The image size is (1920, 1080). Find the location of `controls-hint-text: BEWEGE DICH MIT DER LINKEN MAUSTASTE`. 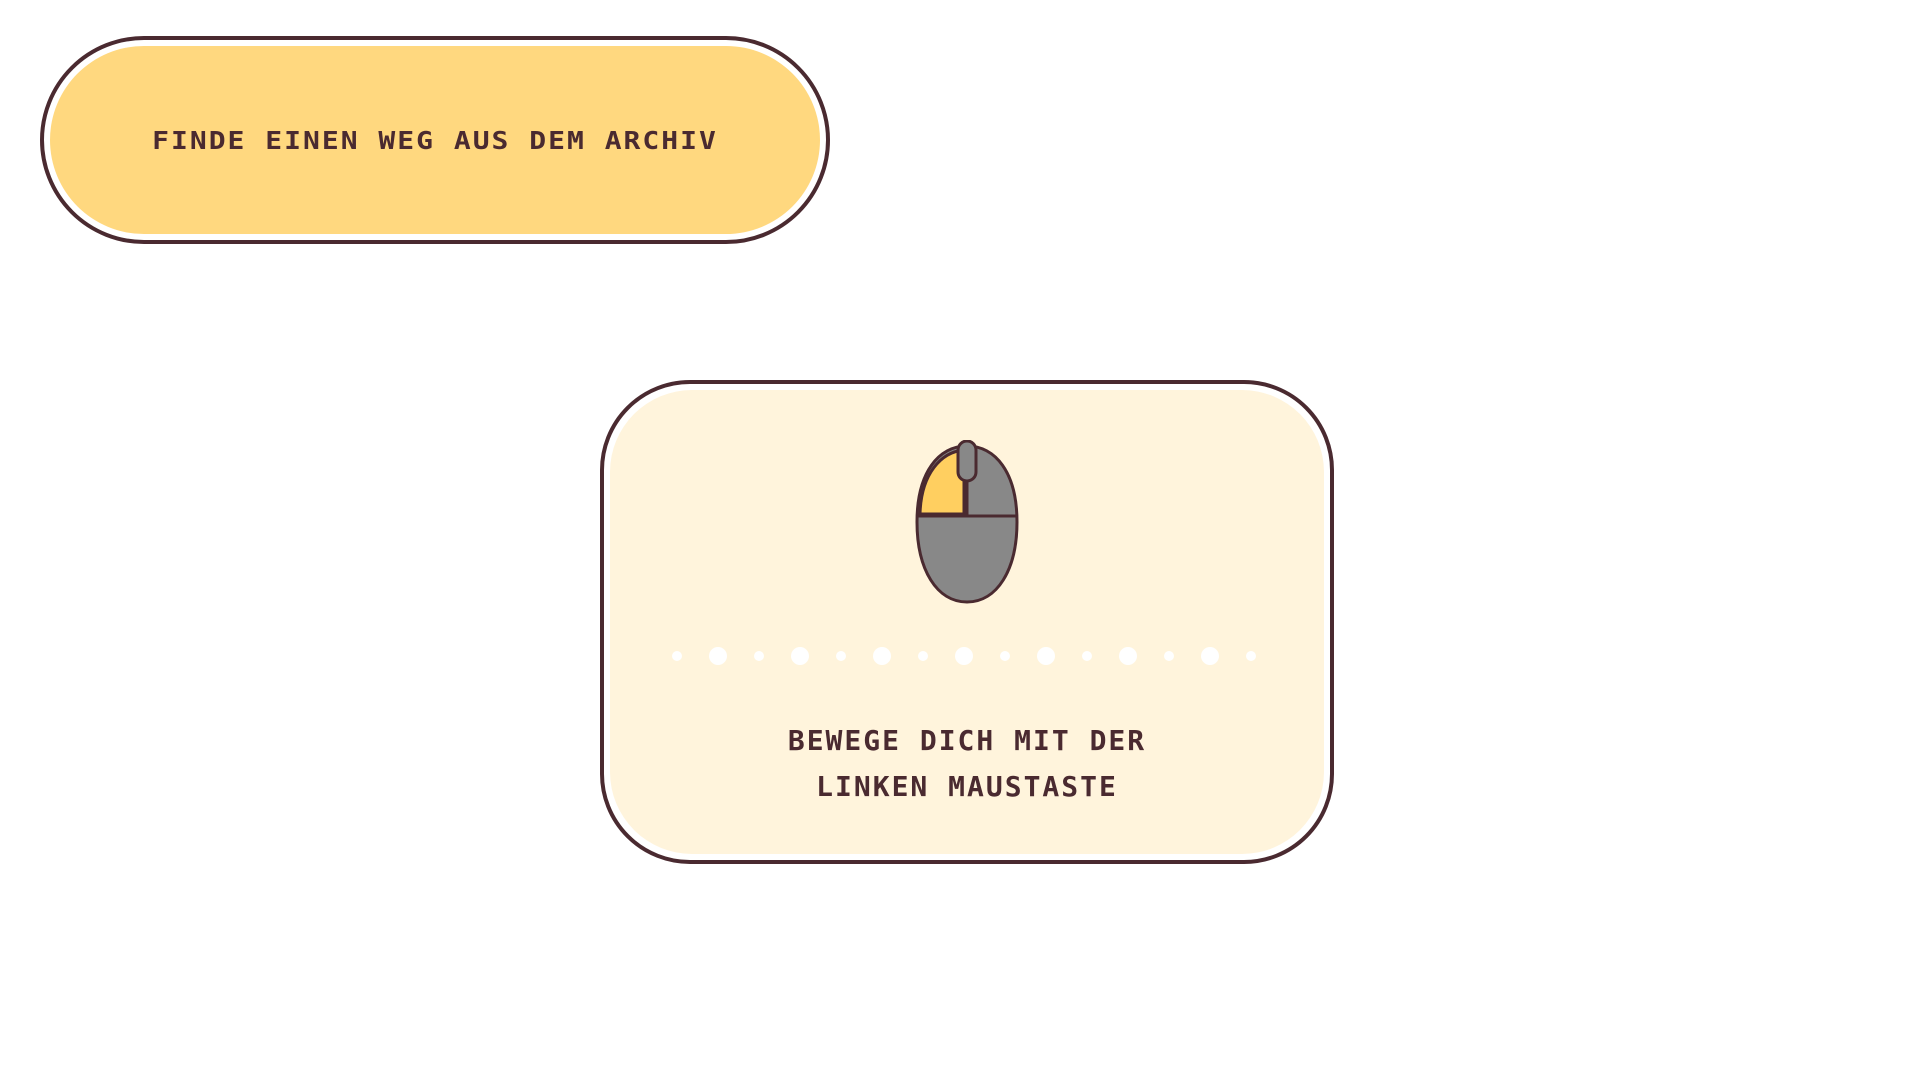

controls-hint-text: BEWEGE DICH MIT DER LINKEN MAUSTASTE is located at coordinates (967, 764).